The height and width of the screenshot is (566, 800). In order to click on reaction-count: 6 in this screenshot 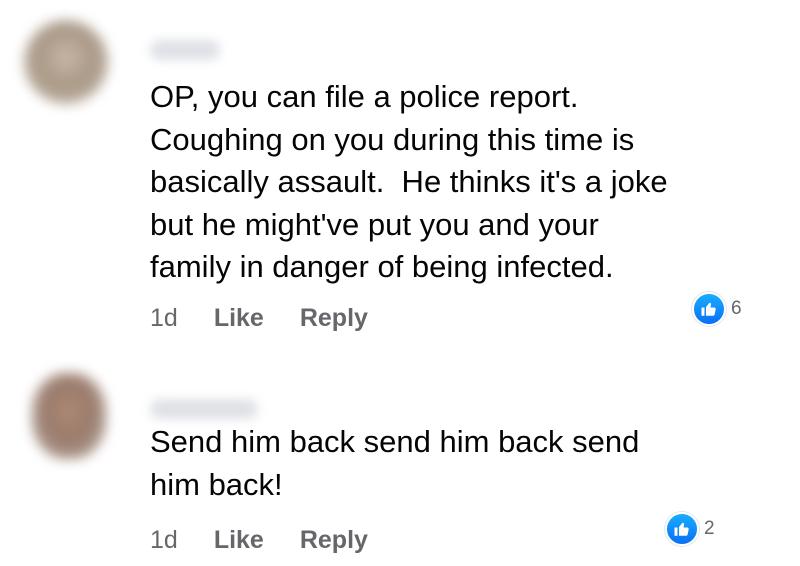, I will do `click(736, 308)`.